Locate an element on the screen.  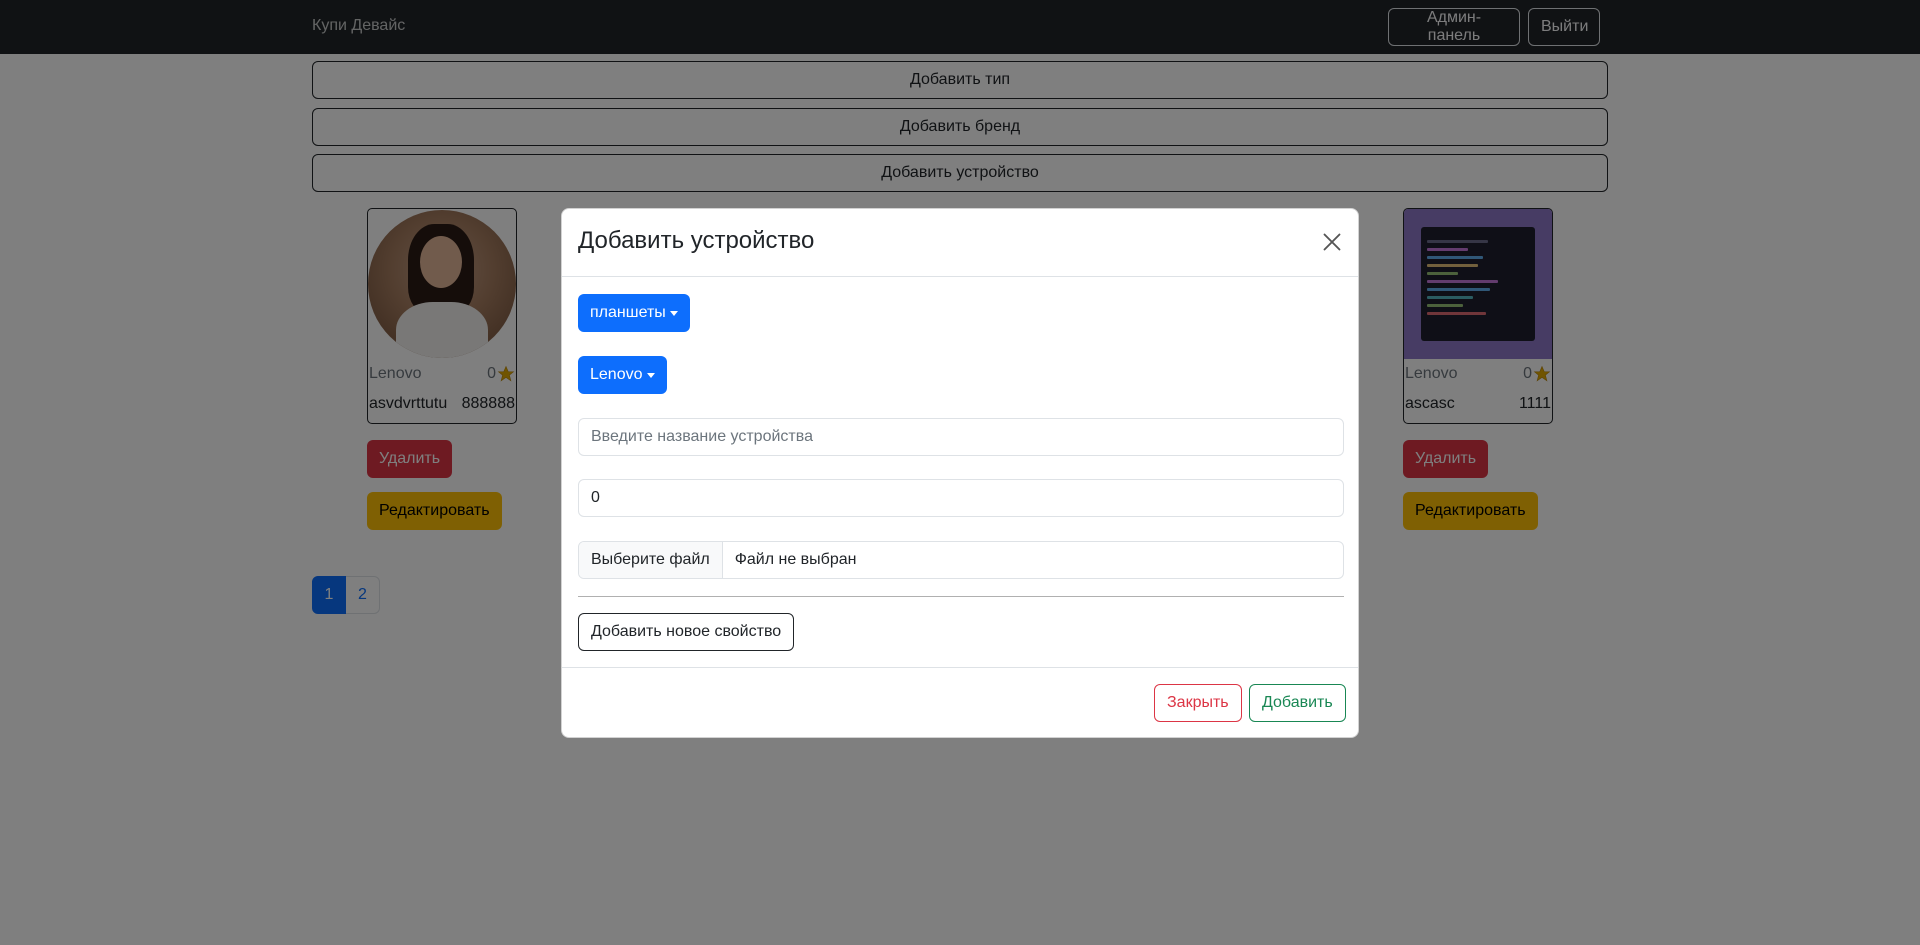
modal-footer: Закрыть Добавить is located at coordinates (960, 703).